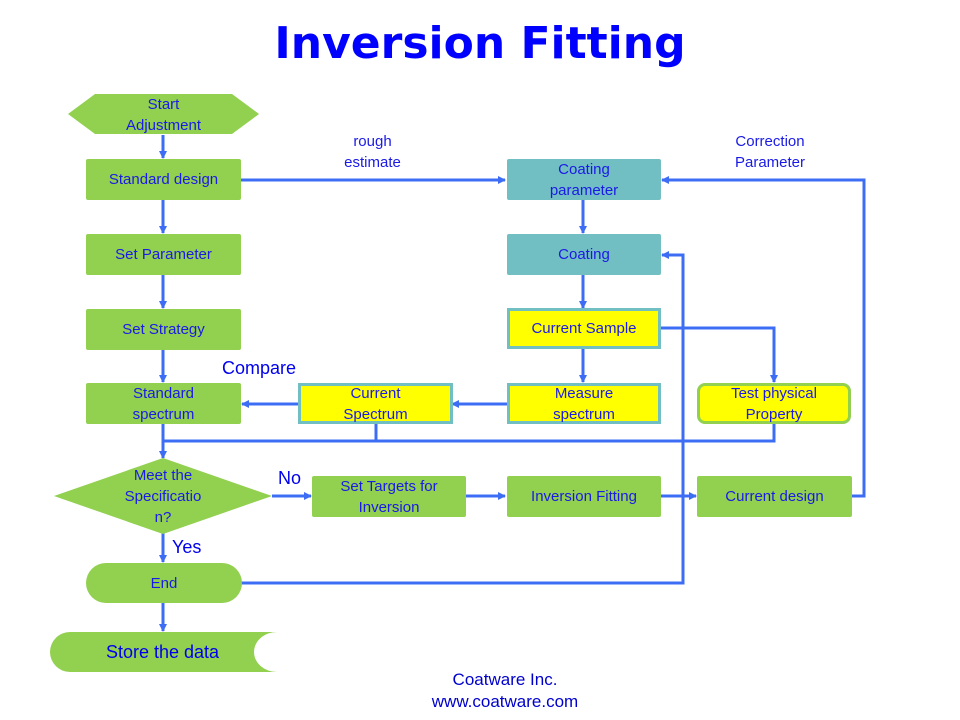 Image resolution: width=960 pixels, height=720 pixels. What do you see at coordinates (774, 403) in the screenshot?
I see `test-physical-property-node: Test physical Property` at bounding box center [774, 403].